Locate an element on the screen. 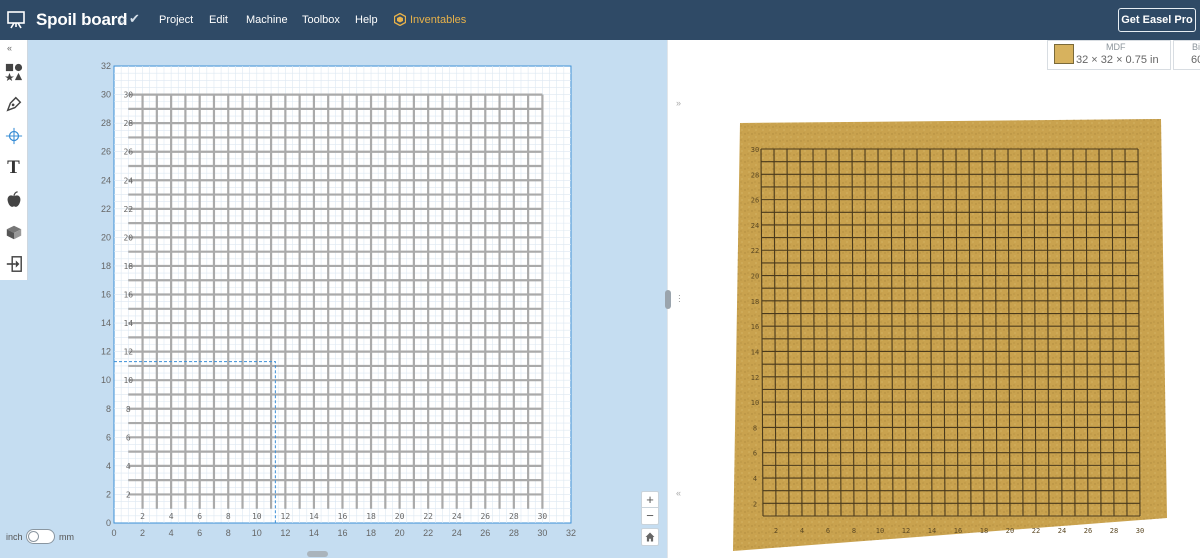 The image size is (1200, 558). x-axis-tick: 16 is located at coordinates (342, 532).